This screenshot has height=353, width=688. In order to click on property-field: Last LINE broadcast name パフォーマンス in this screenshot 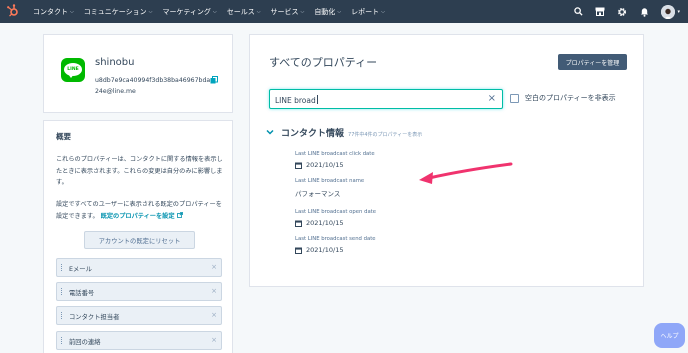, I will do `click(329, 188)`.